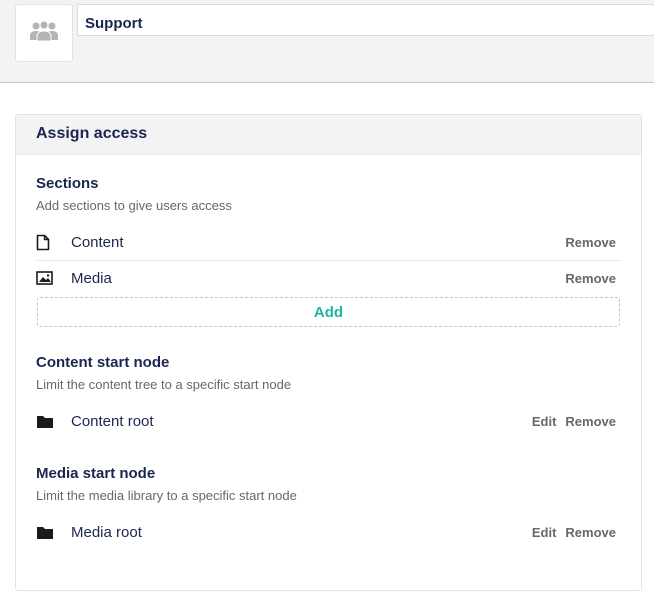 This screenshot has width=654, height=604. Describe the element at coordinates (67, 183) in the screenshot. I see `sections-title: Sections` at that location.